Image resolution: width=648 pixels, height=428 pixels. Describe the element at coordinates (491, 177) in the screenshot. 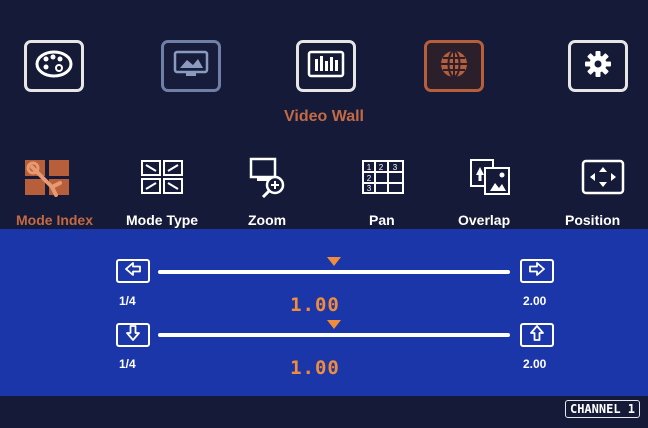

I see `overlap-icon` at that location.